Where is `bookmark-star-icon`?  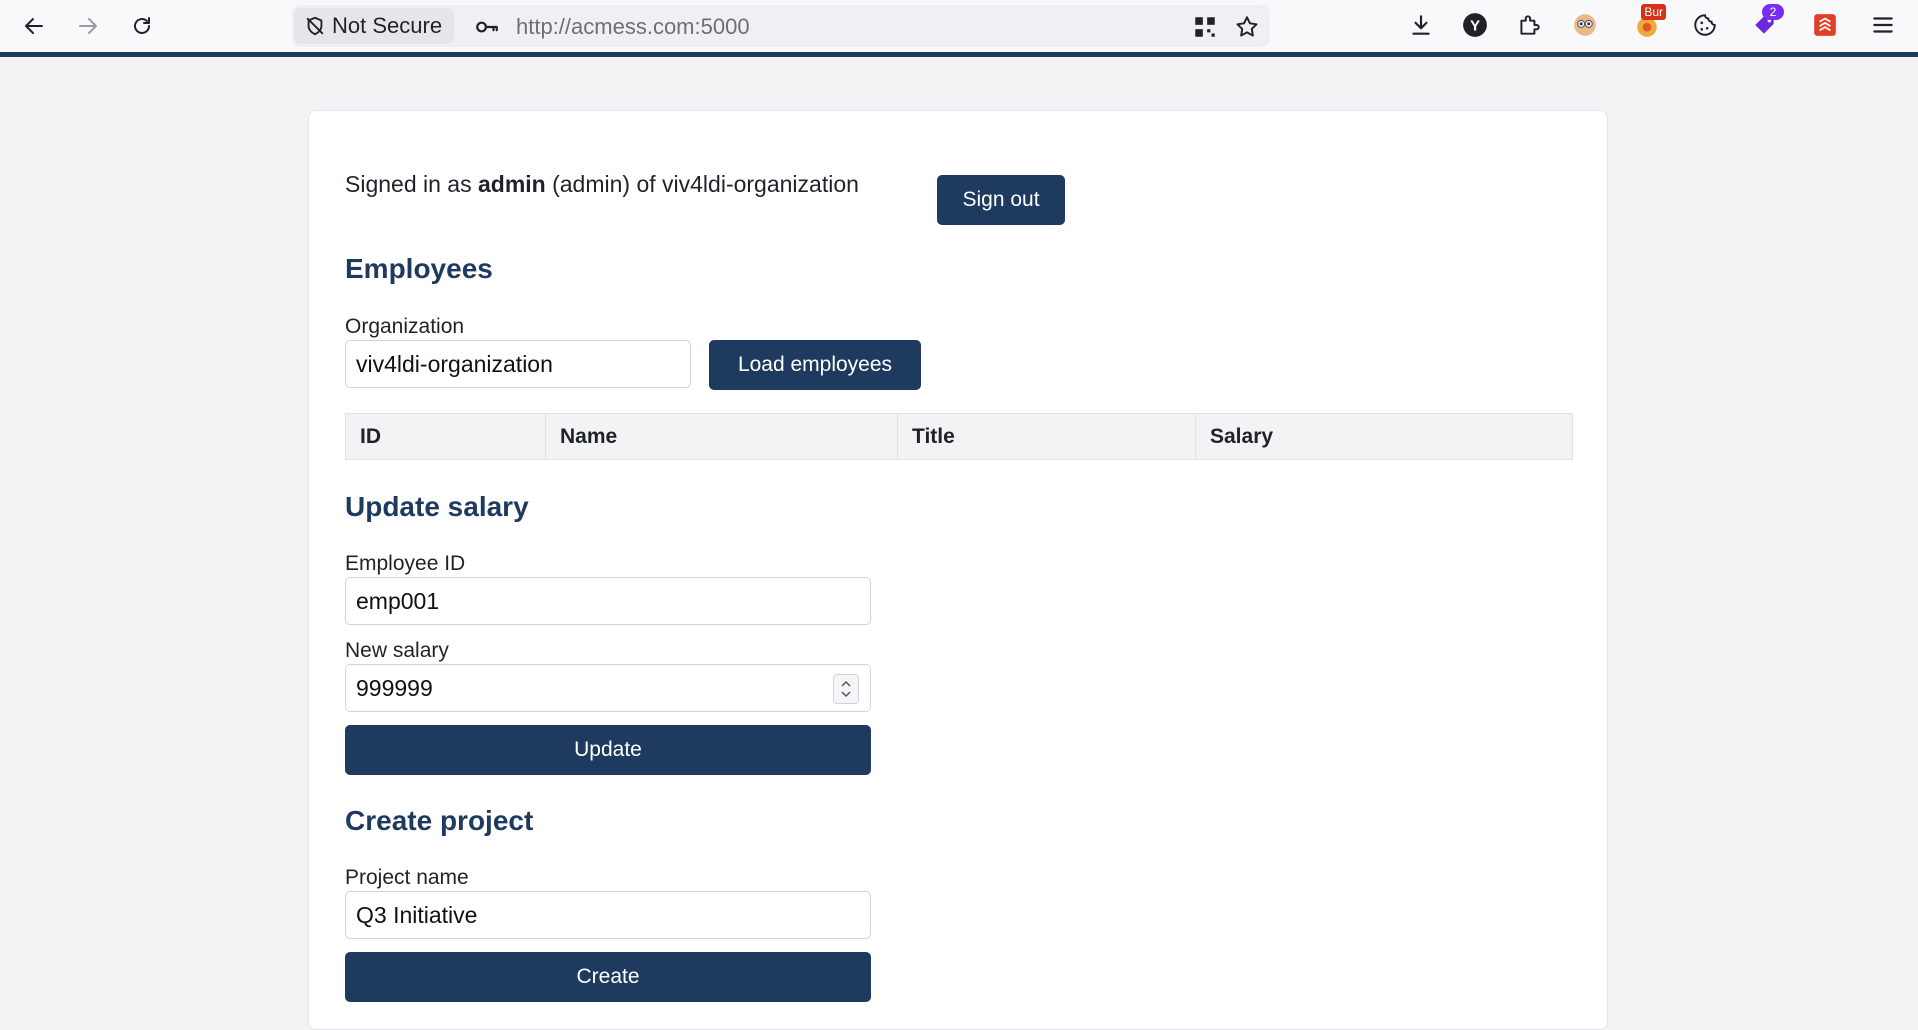
bookmark-star-icon is located at coordinates (1247, 27).